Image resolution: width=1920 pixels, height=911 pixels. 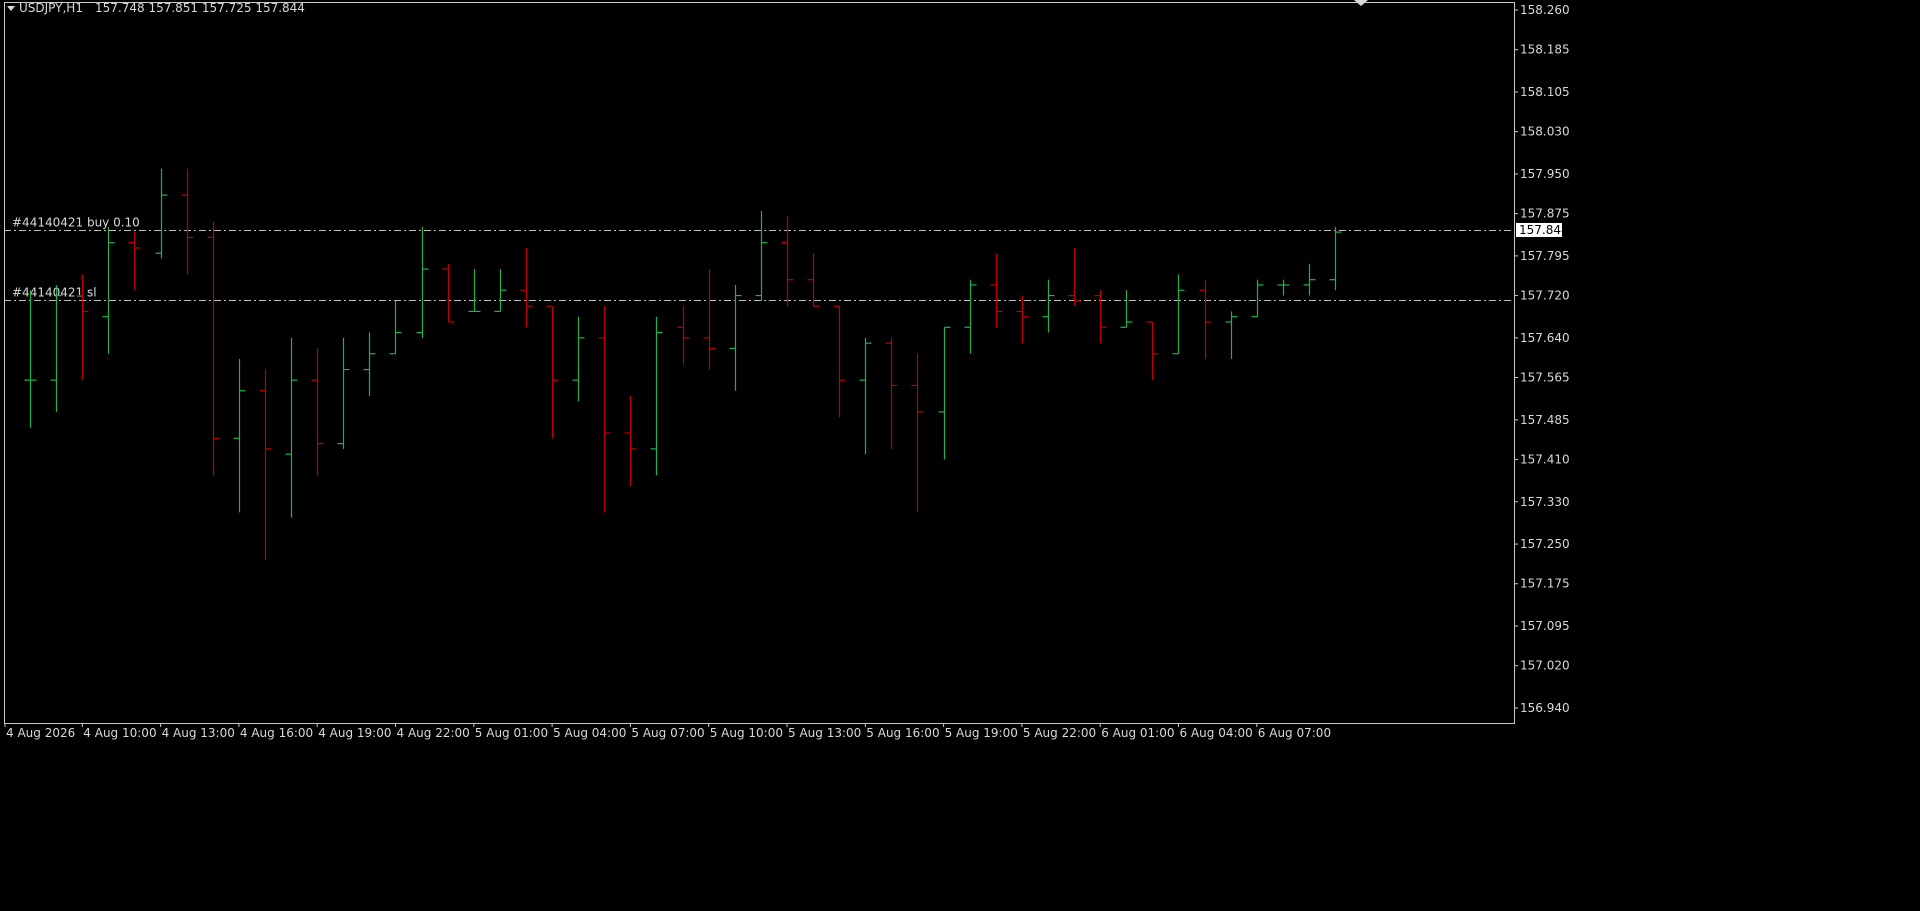 What do you see at coordinates (1545, 338) in the screenshot?
I see `price-axis-label: 157.640` at bounding box center [1545, 338].